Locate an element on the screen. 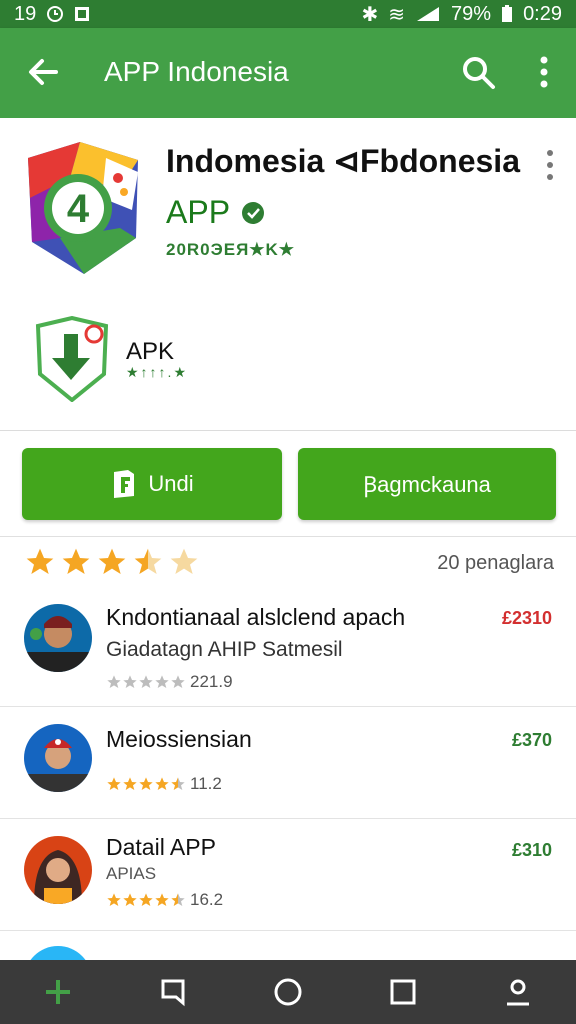 This screenshot has width=576, height=1024. more-vert-icon is located at coordinates (544, 72).